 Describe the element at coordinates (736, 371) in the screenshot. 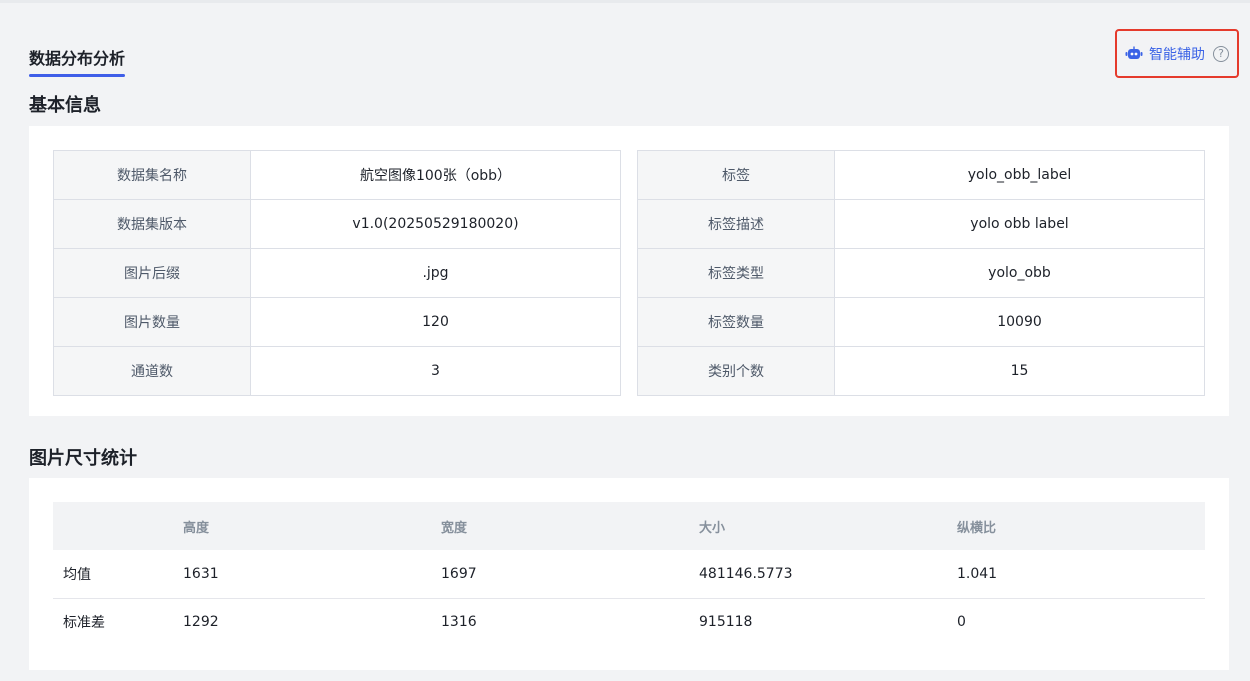

I see `info-key: 类别个数` at that location.